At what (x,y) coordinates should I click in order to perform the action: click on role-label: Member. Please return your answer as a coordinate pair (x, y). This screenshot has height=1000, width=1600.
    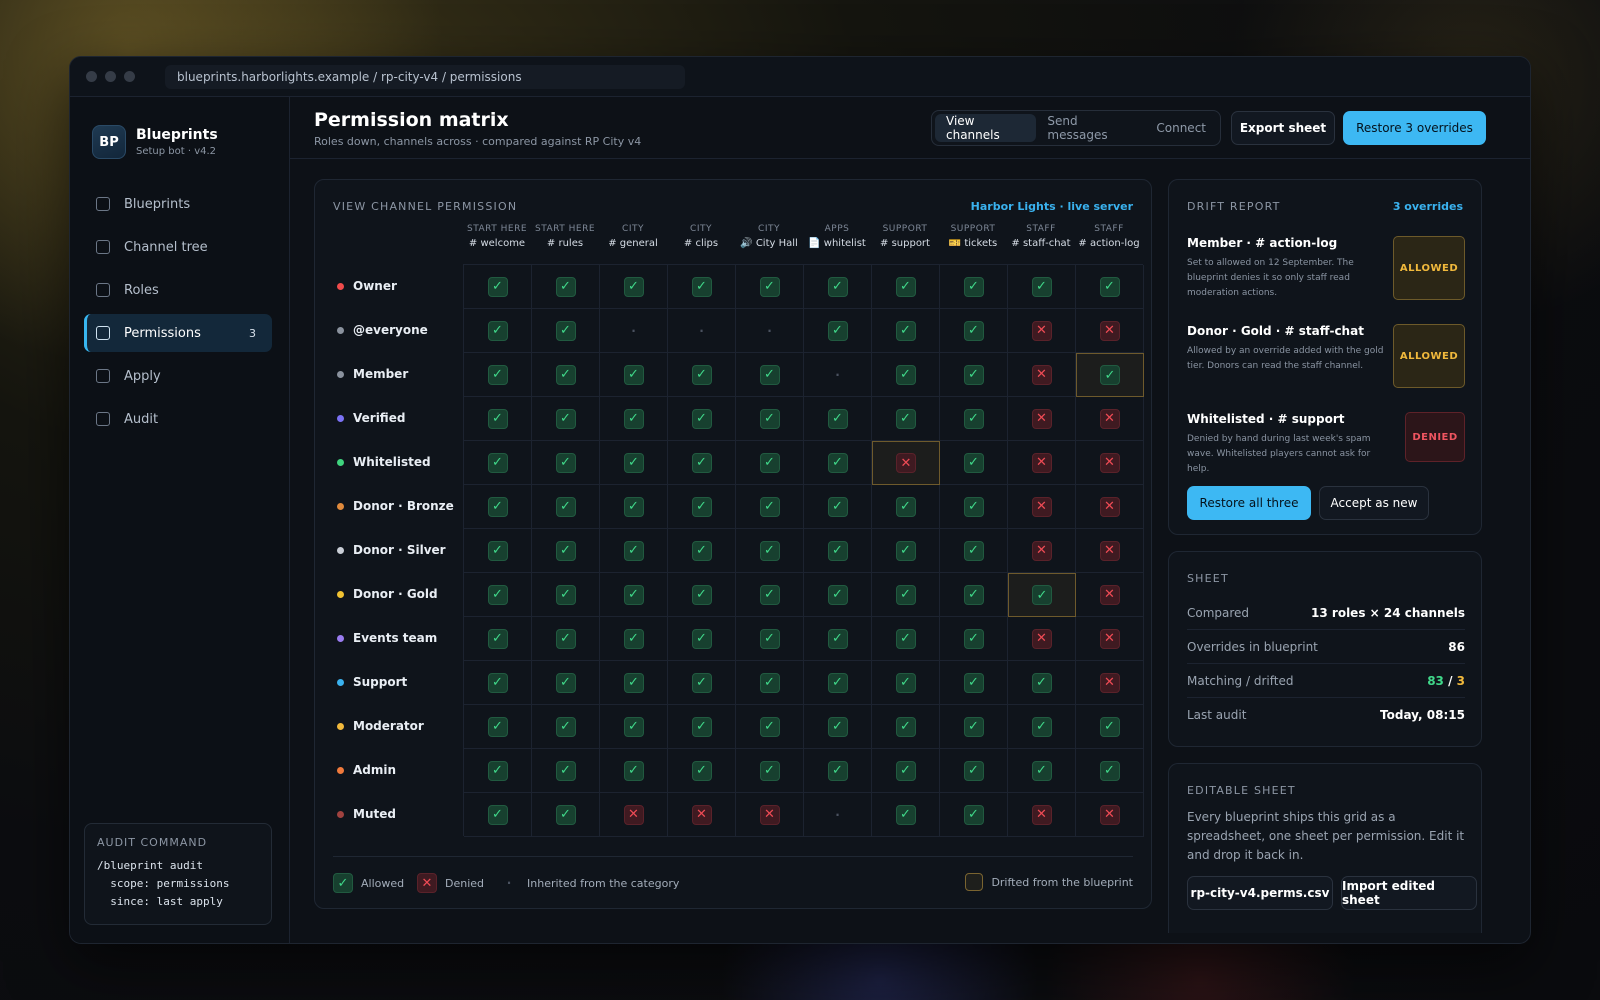
    Looking at the image, I should click on (372, 374).